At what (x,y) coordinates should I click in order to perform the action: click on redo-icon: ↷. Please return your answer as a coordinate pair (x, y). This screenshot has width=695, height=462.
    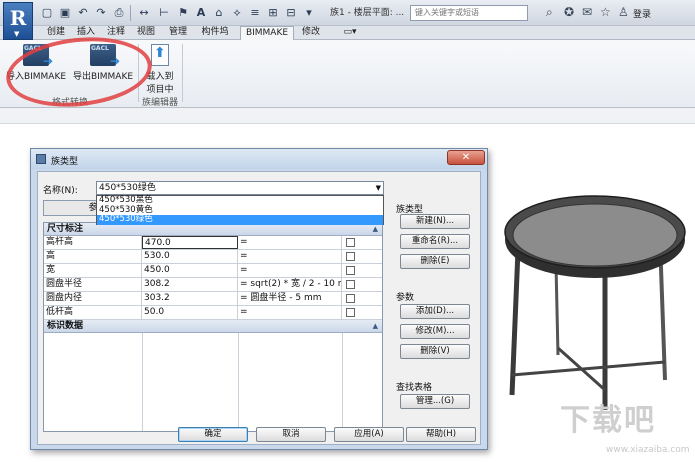
    Looking at the image, I should click on (101, 13).